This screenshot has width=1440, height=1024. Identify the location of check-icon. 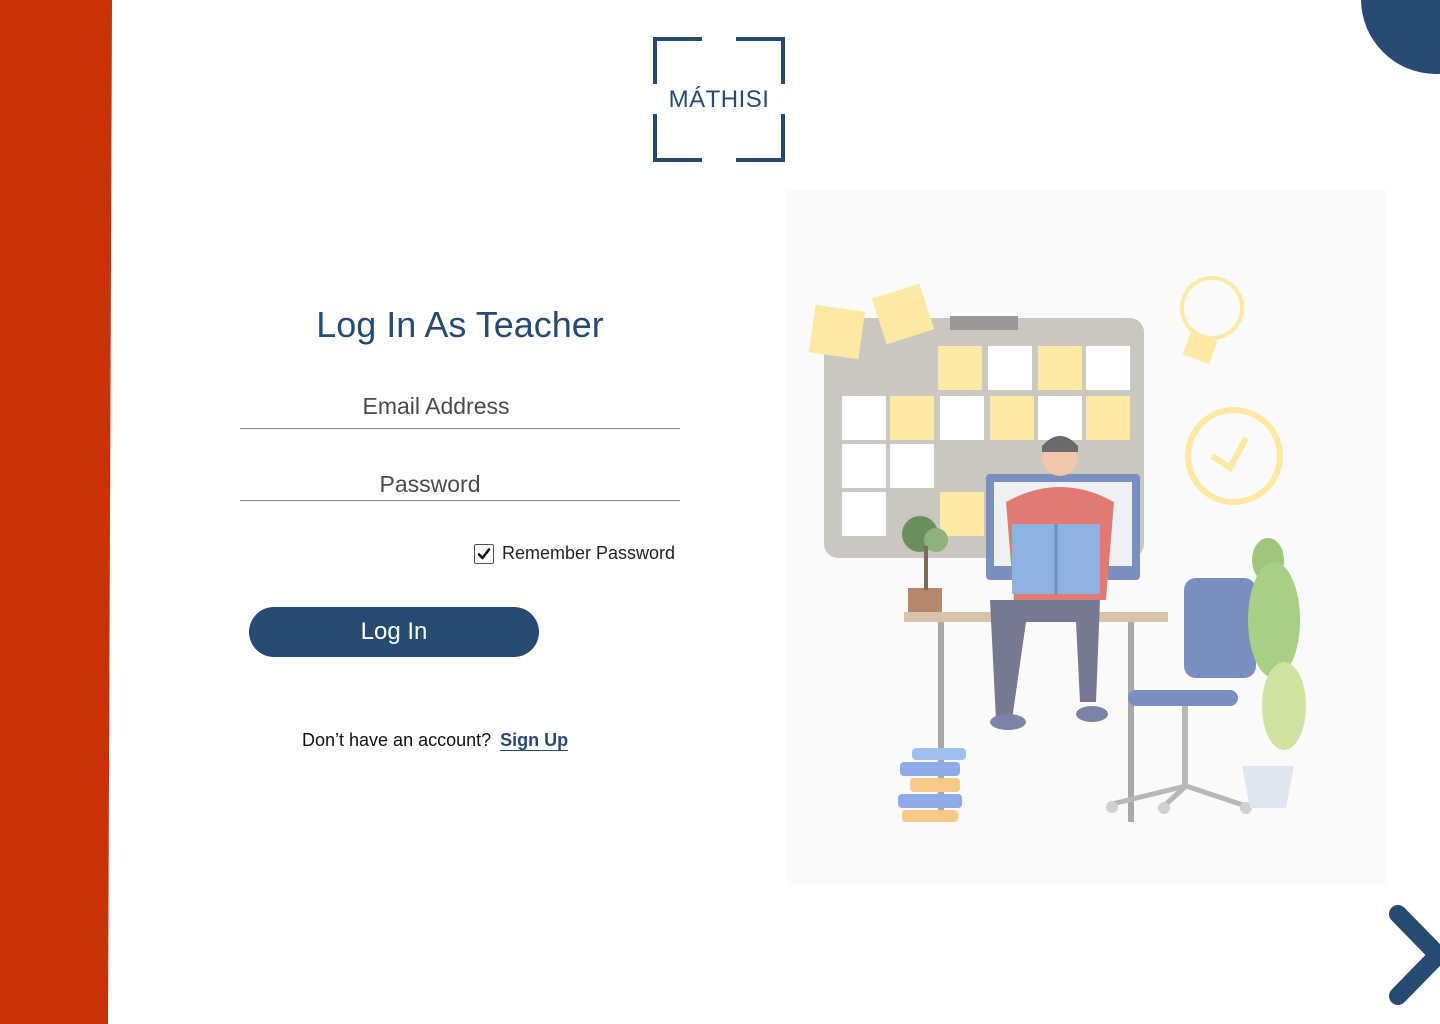
(484, 553).